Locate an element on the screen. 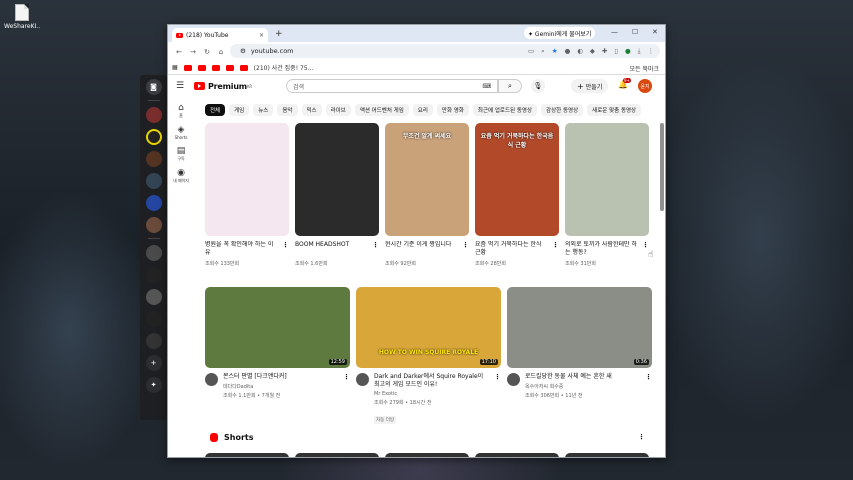  sidebar-item-shorts: ◈ Shorts is located at coordinates (181, 132).